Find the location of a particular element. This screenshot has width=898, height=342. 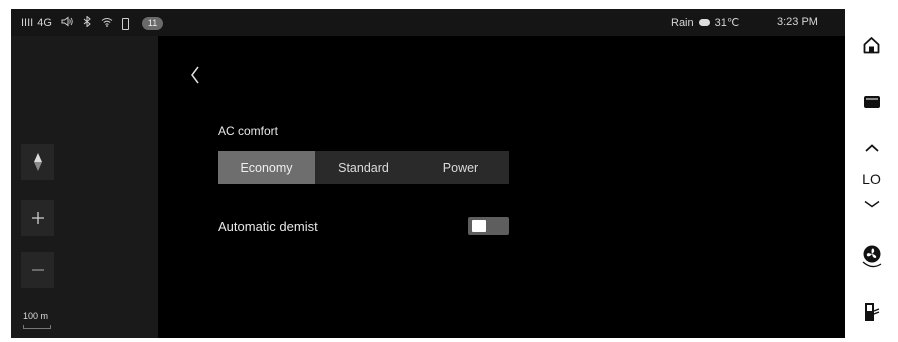

temperature-up-button is located at coordinates (871, 148).